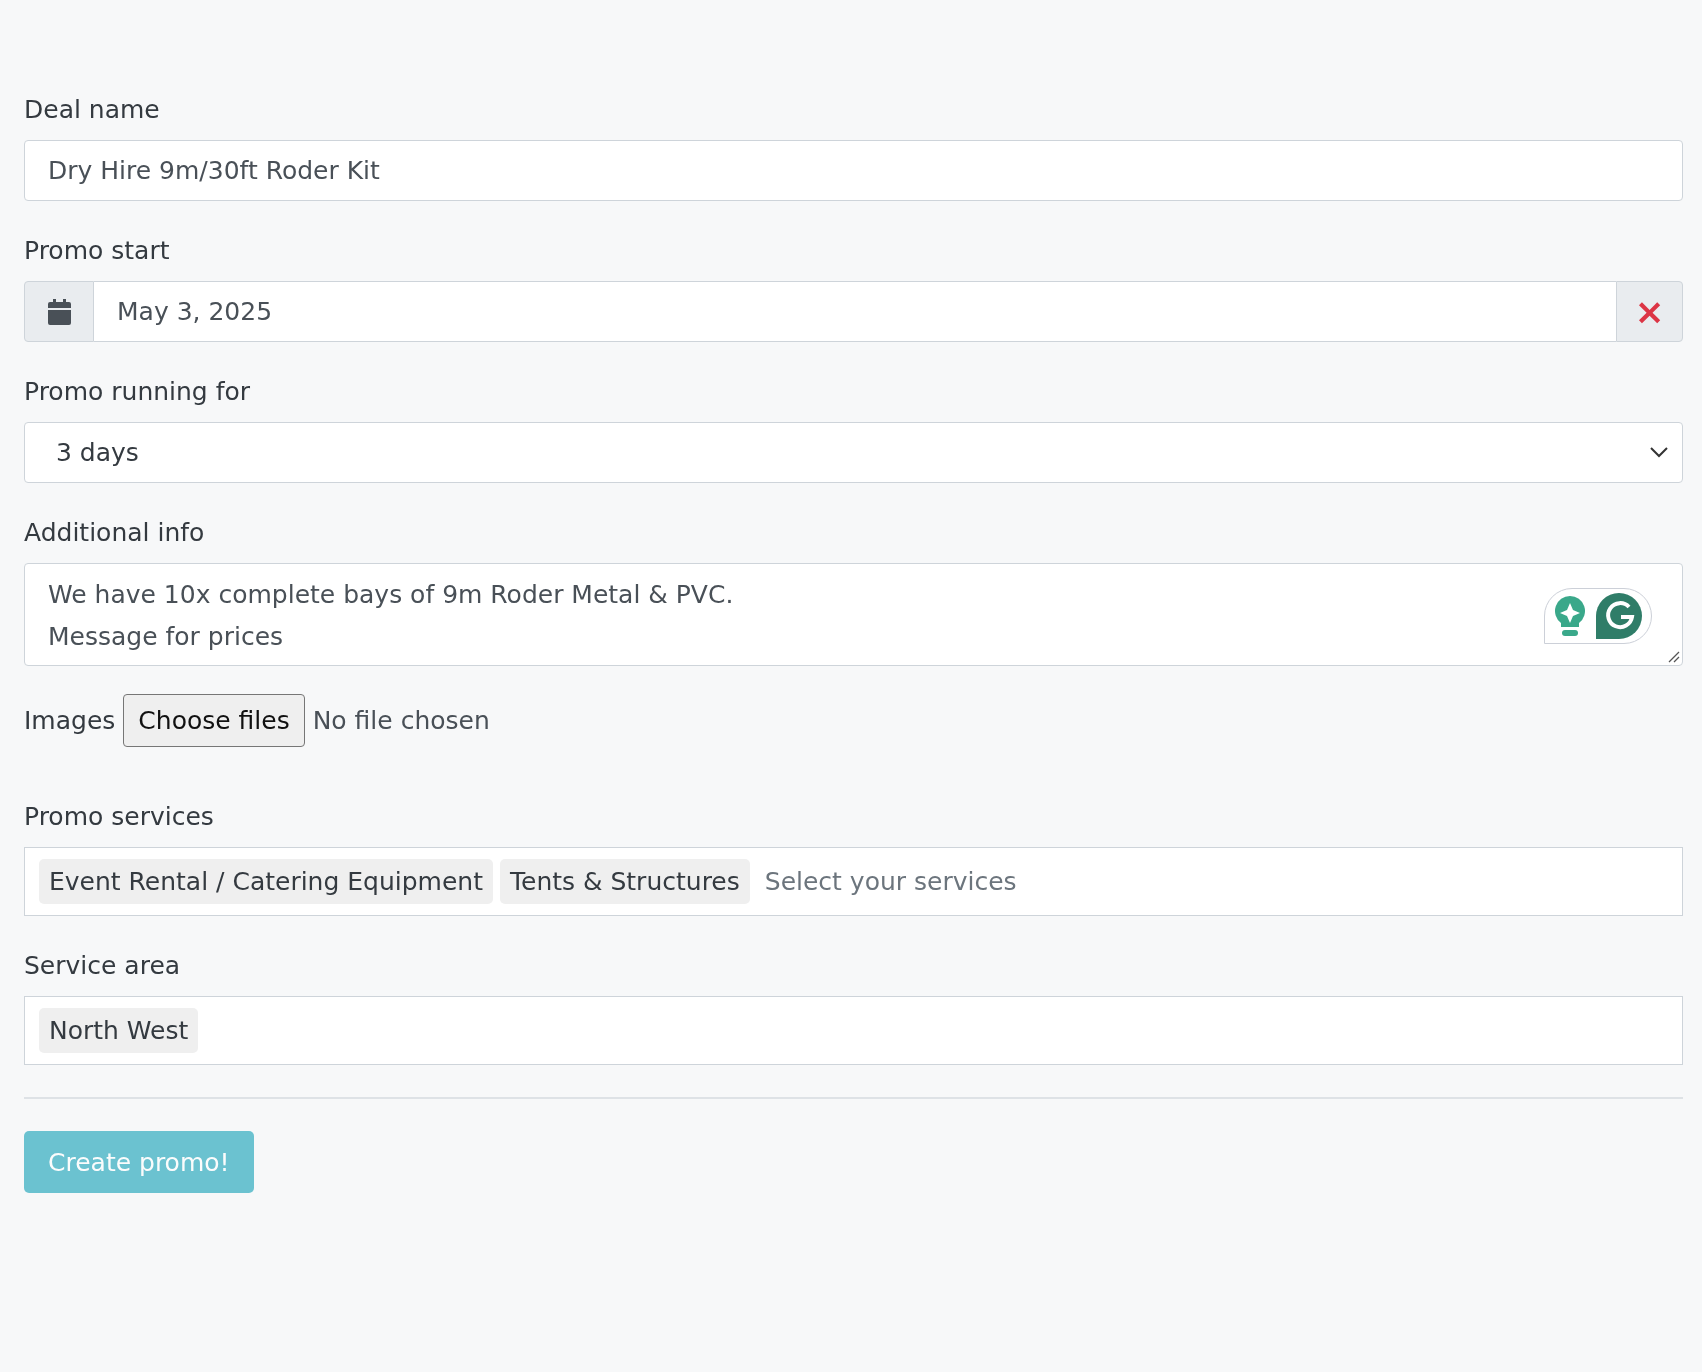  I want to click on field-label: Promo start, so click(97, 251).